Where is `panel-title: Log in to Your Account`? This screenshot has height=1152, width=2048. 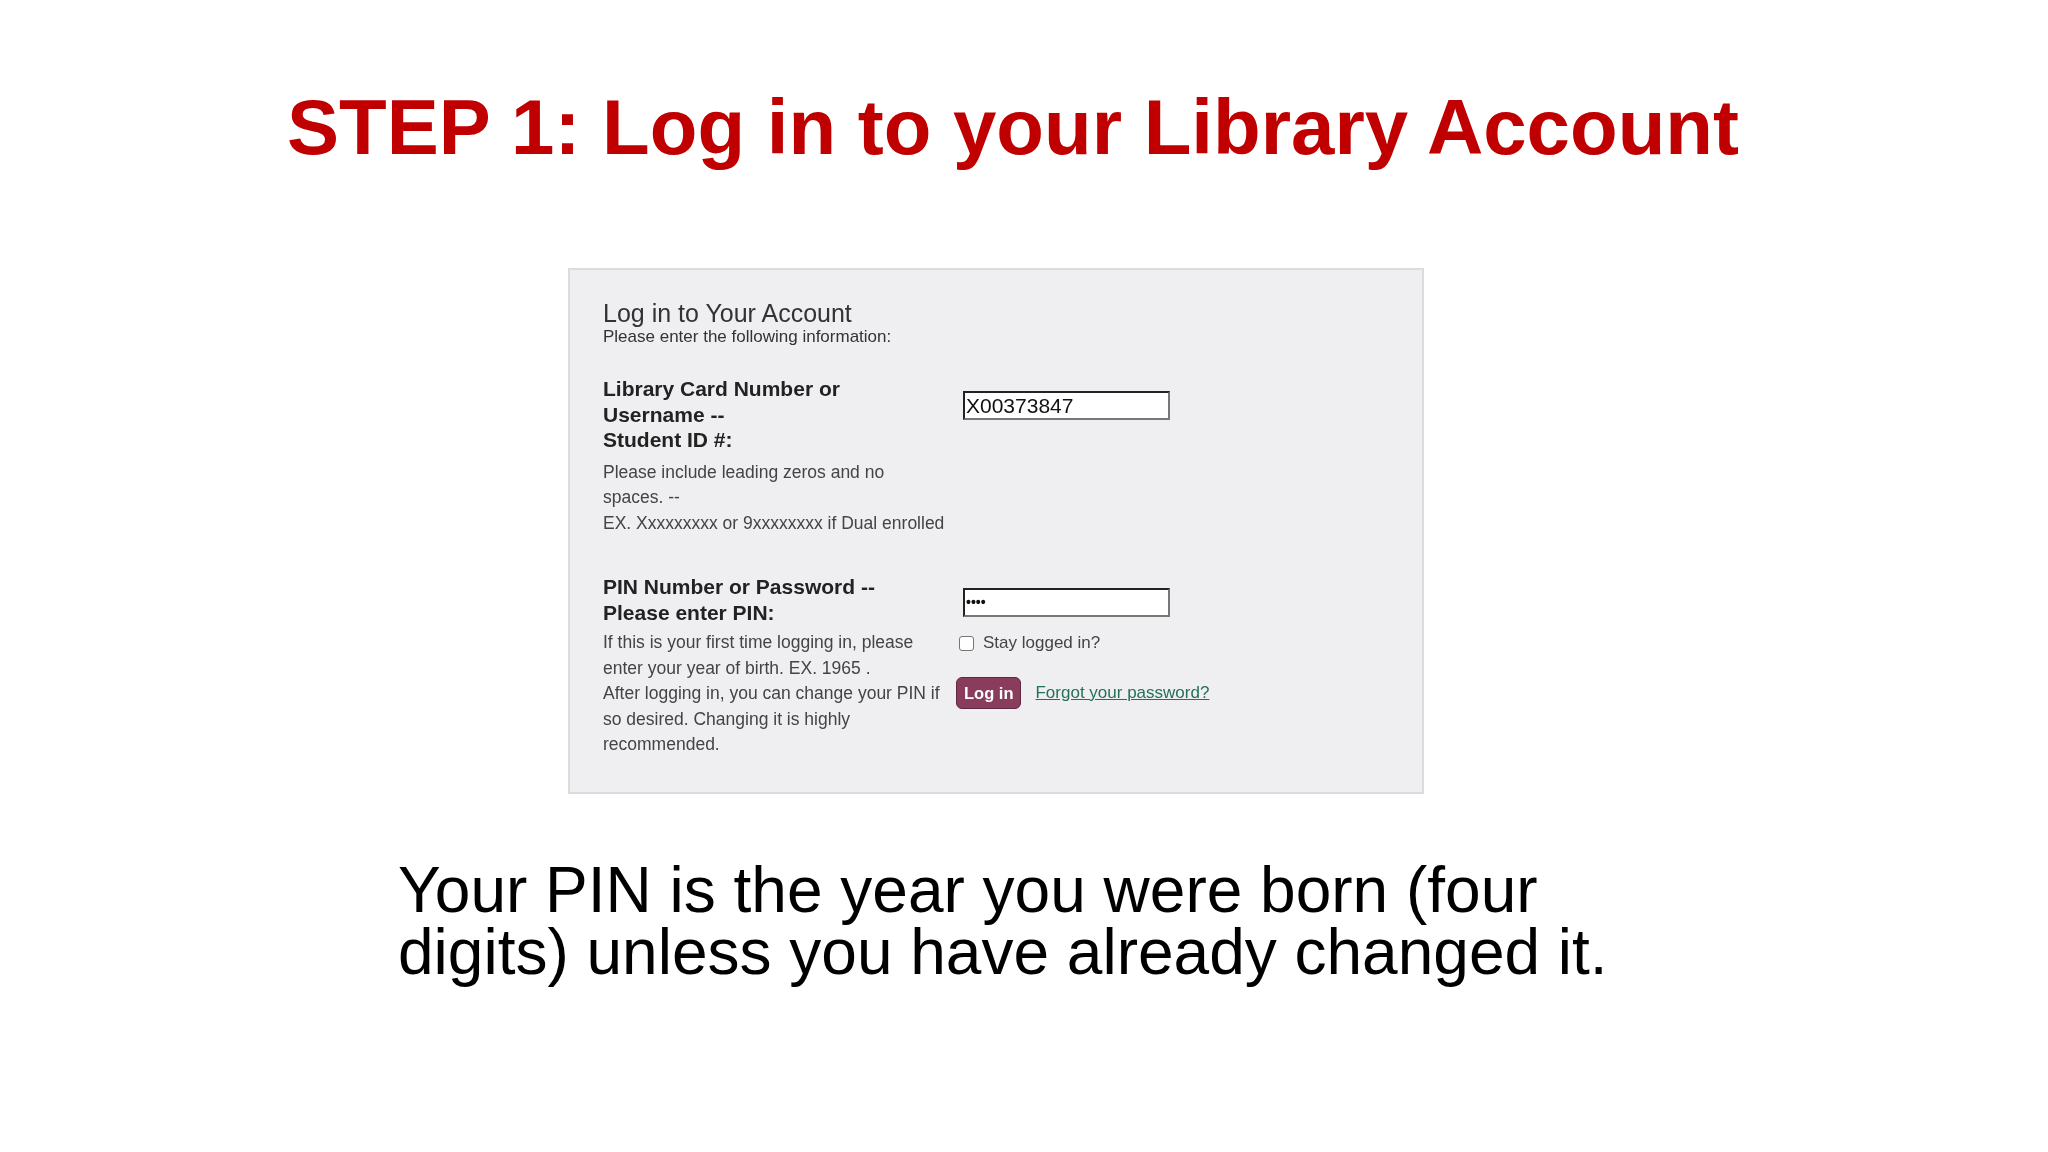
panel-title: Log in to Your Account is located at coordinates (727, 313).